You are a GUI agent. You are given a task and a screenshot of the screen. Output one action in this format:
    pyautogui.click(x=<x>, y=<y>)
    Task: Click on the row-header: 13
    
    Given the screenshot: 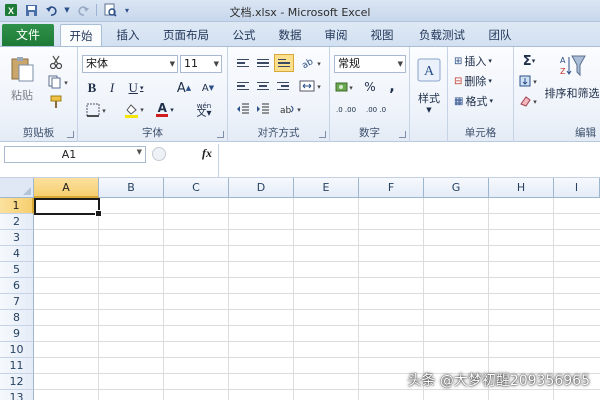 What is the action you would take?
    pyautogui.click(x=17, y=395)
    